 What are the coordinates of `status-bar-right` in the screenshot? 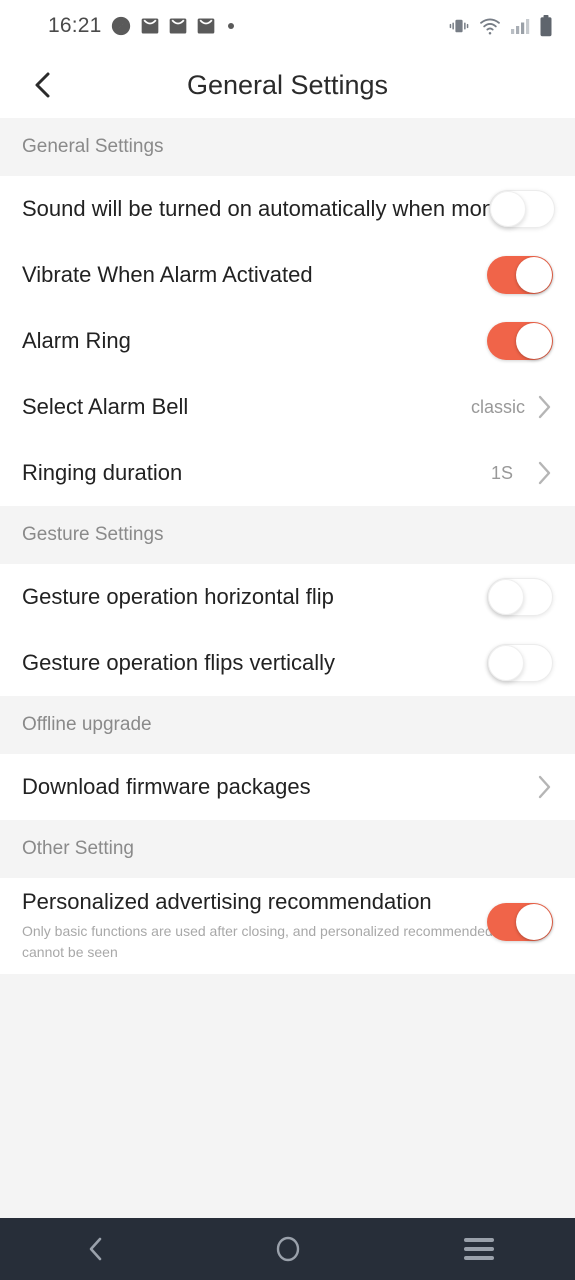 It's located at (500, 26).